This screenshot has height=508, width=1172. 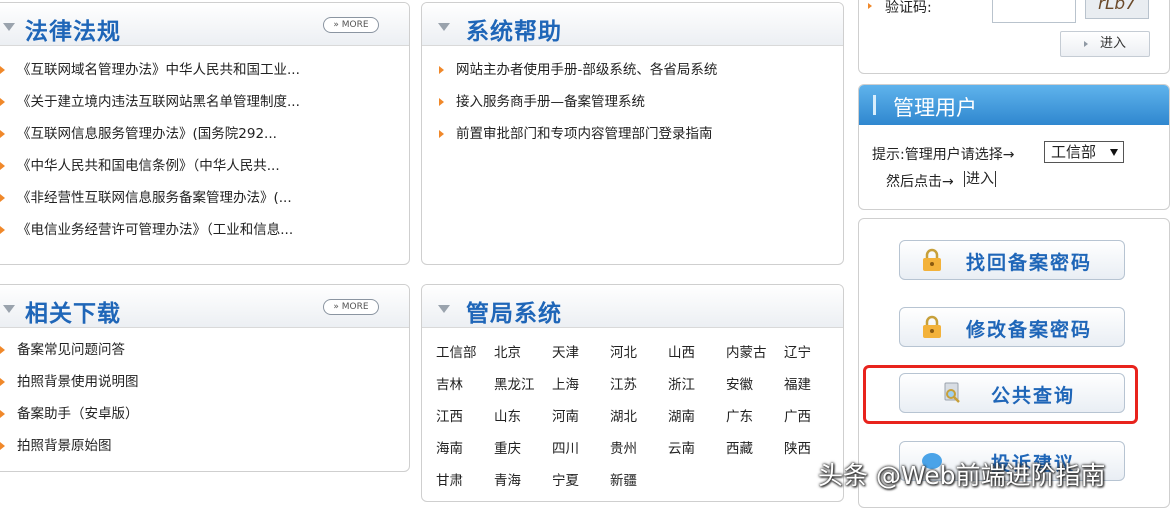 I want to click on bureau-link: 青海, so click(x=523, y=481).